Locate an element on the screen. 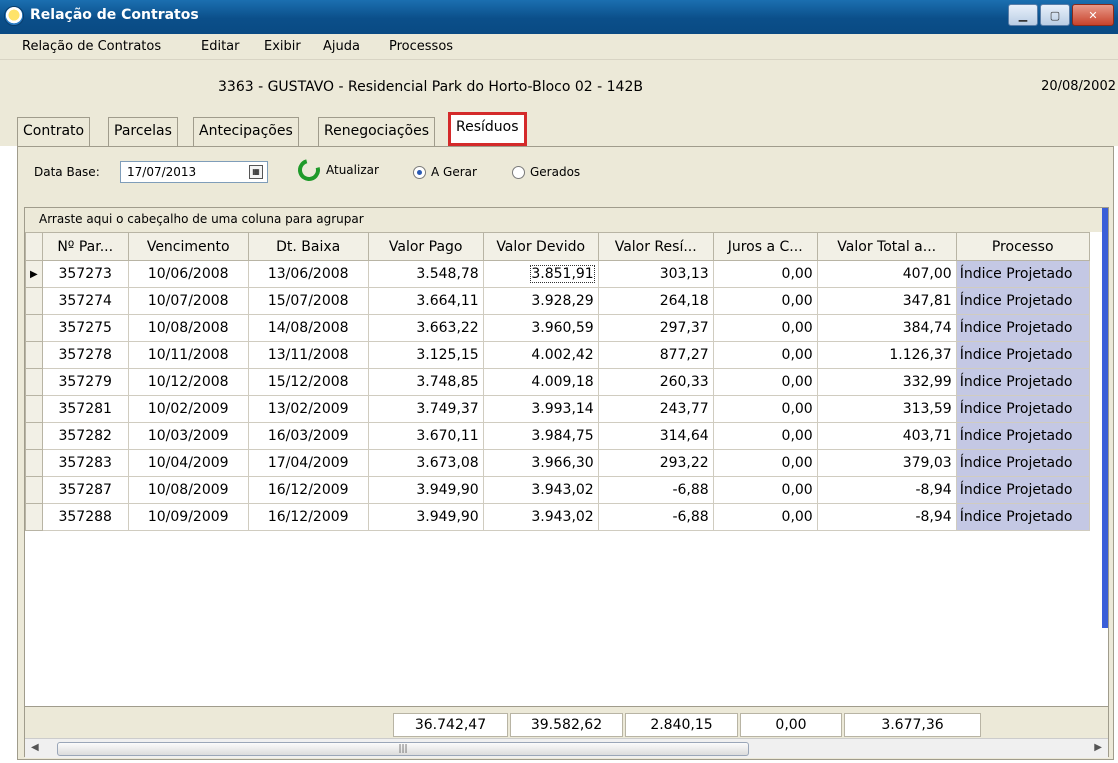  cell-vencimento: 10/08/2009 is located at coordinates (188, 490).